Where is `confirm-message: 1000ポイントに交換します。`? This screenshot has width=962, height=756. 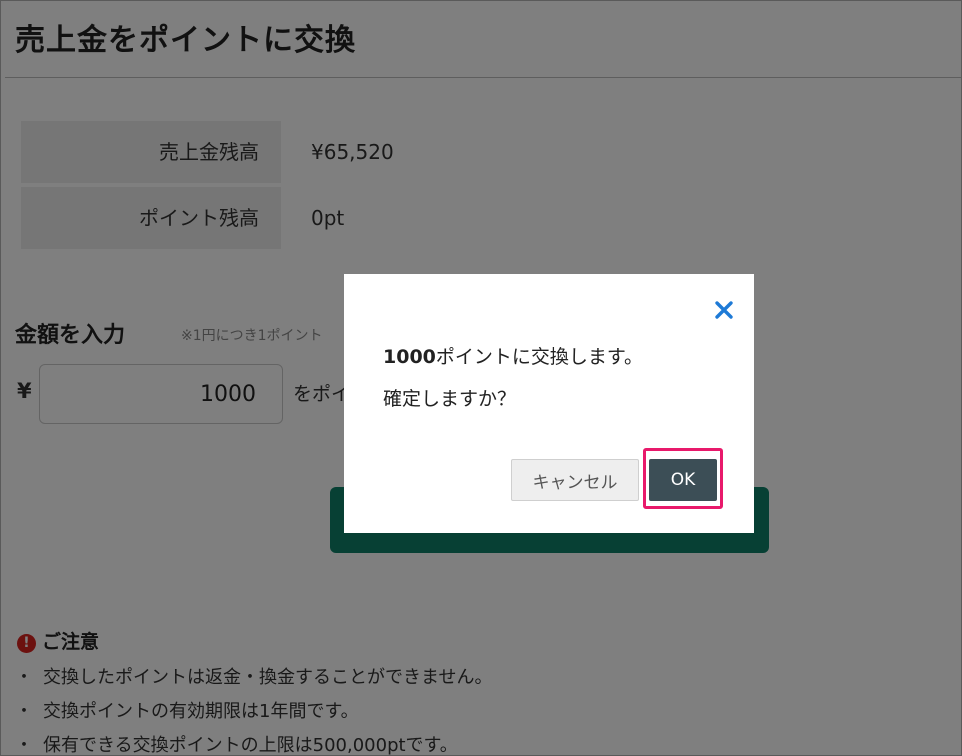
confirm-message: 1000ポイントに交換します。 is located at coordinates (513, 355).